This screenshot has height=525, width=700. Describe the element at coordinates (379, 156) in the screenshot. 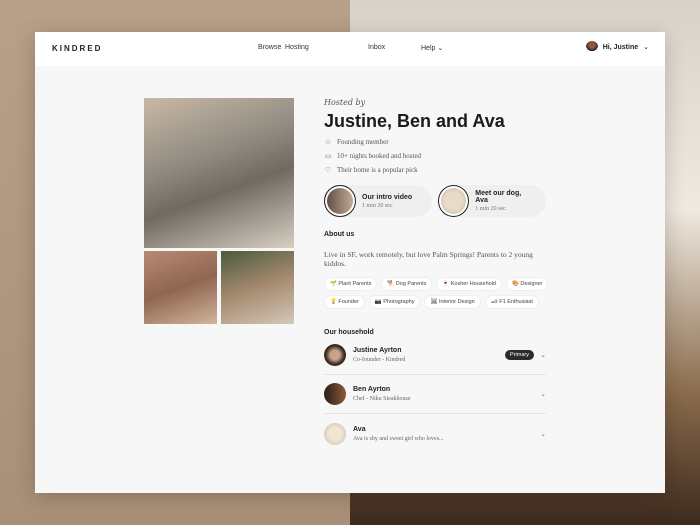

I see `feature-text: 10+ nights booked and hosted` at that location.